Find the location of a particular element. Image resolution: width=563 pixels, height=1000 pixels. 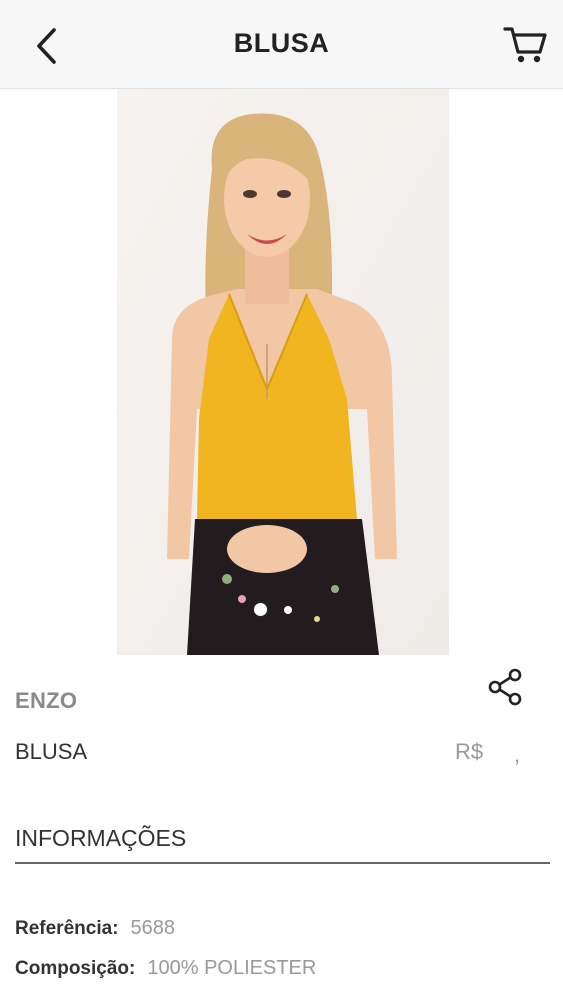

composition-label: Composição: is located at coordinates (75, 968).